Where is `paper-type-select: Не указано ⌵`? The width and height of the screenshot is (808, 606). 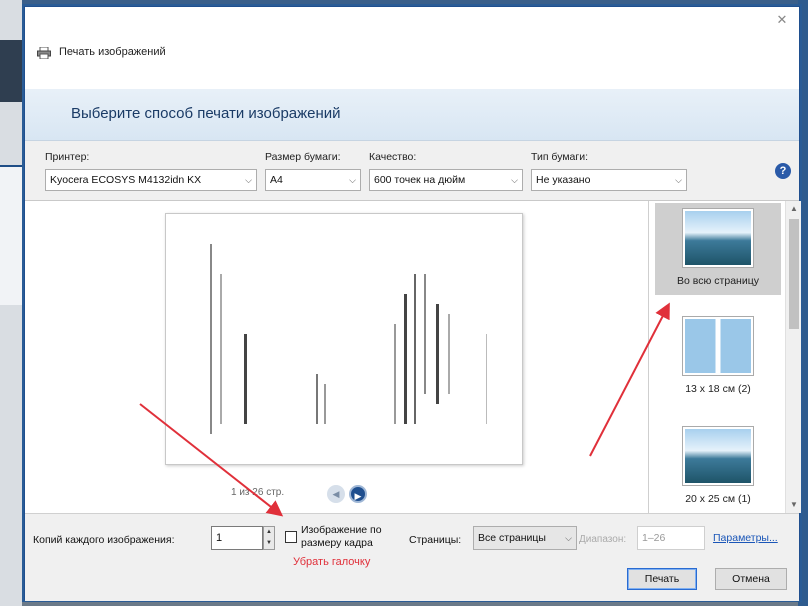
paper-type-select: Не указано ⌵ is located at coordinates (609, 180).